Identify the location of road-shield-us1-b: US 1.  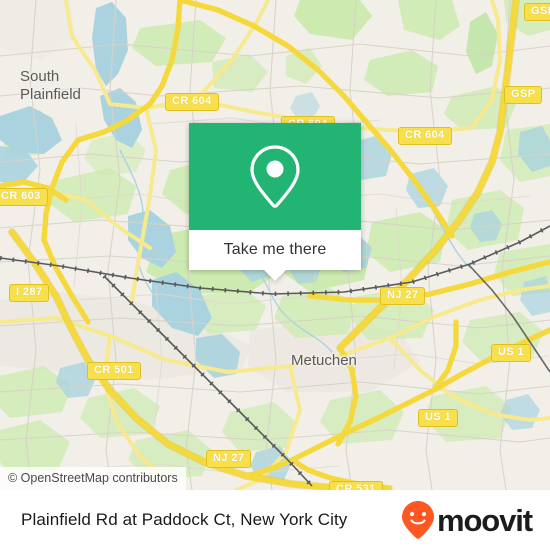
(438, 418).